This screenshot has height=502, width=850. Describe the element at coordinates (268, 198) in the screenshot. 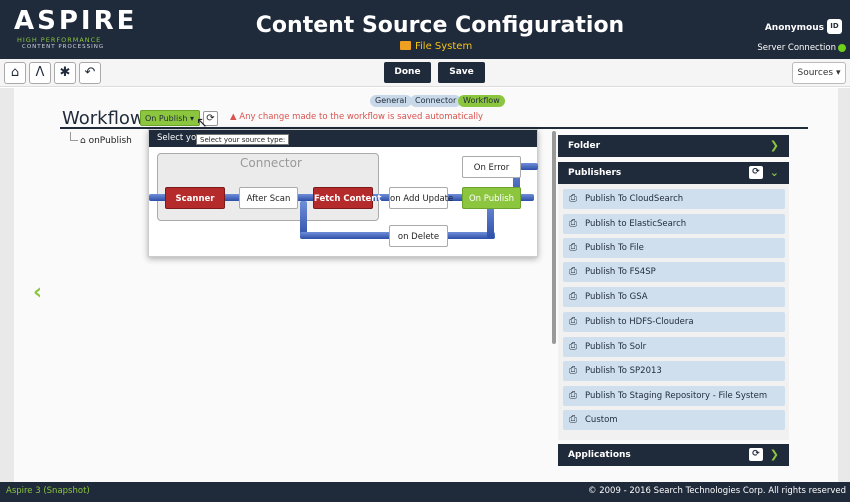

I see `node-after-scan: After Scan` at that location.